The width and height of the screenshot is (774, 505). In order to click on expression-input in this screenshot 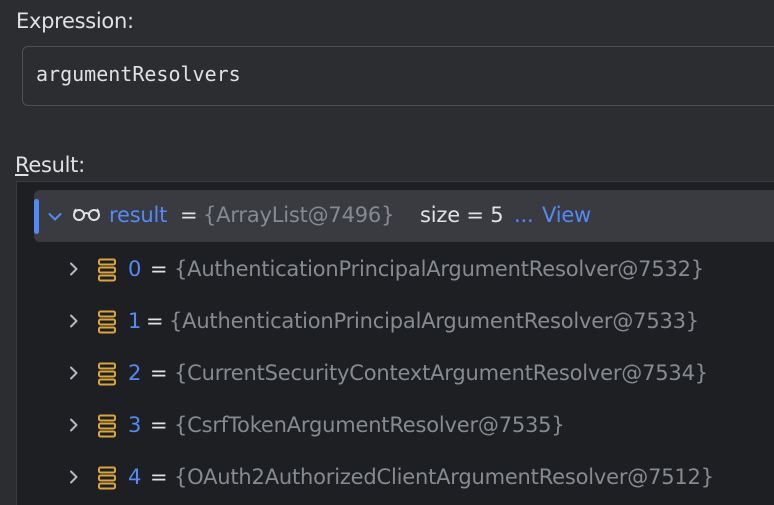, I will do `click(386, 74)`.